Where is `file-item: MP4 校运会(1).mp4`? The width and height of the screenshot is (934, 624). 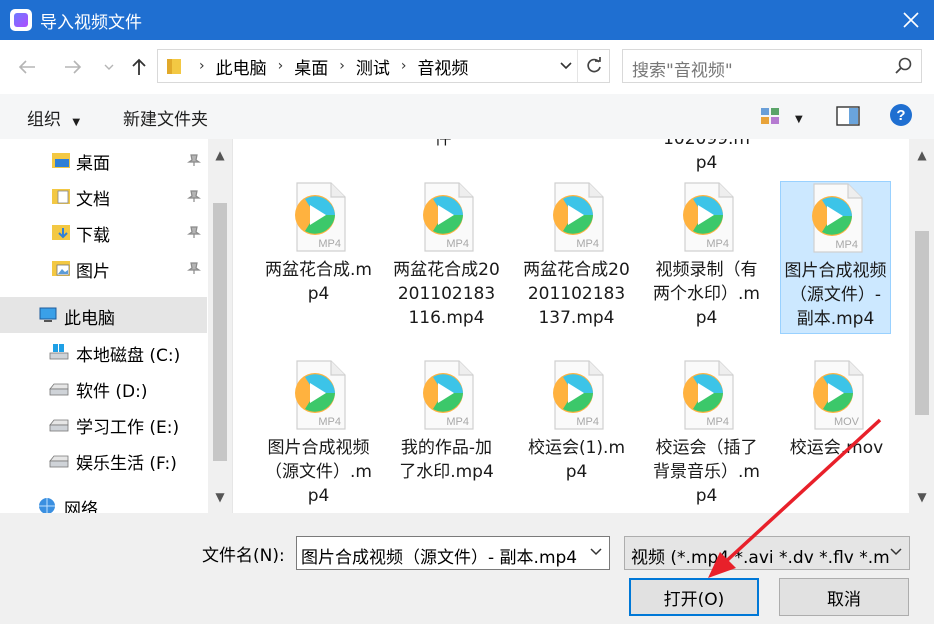
file-item: MP4 校运会(1).mp4 is located at coordinates (576, 421).